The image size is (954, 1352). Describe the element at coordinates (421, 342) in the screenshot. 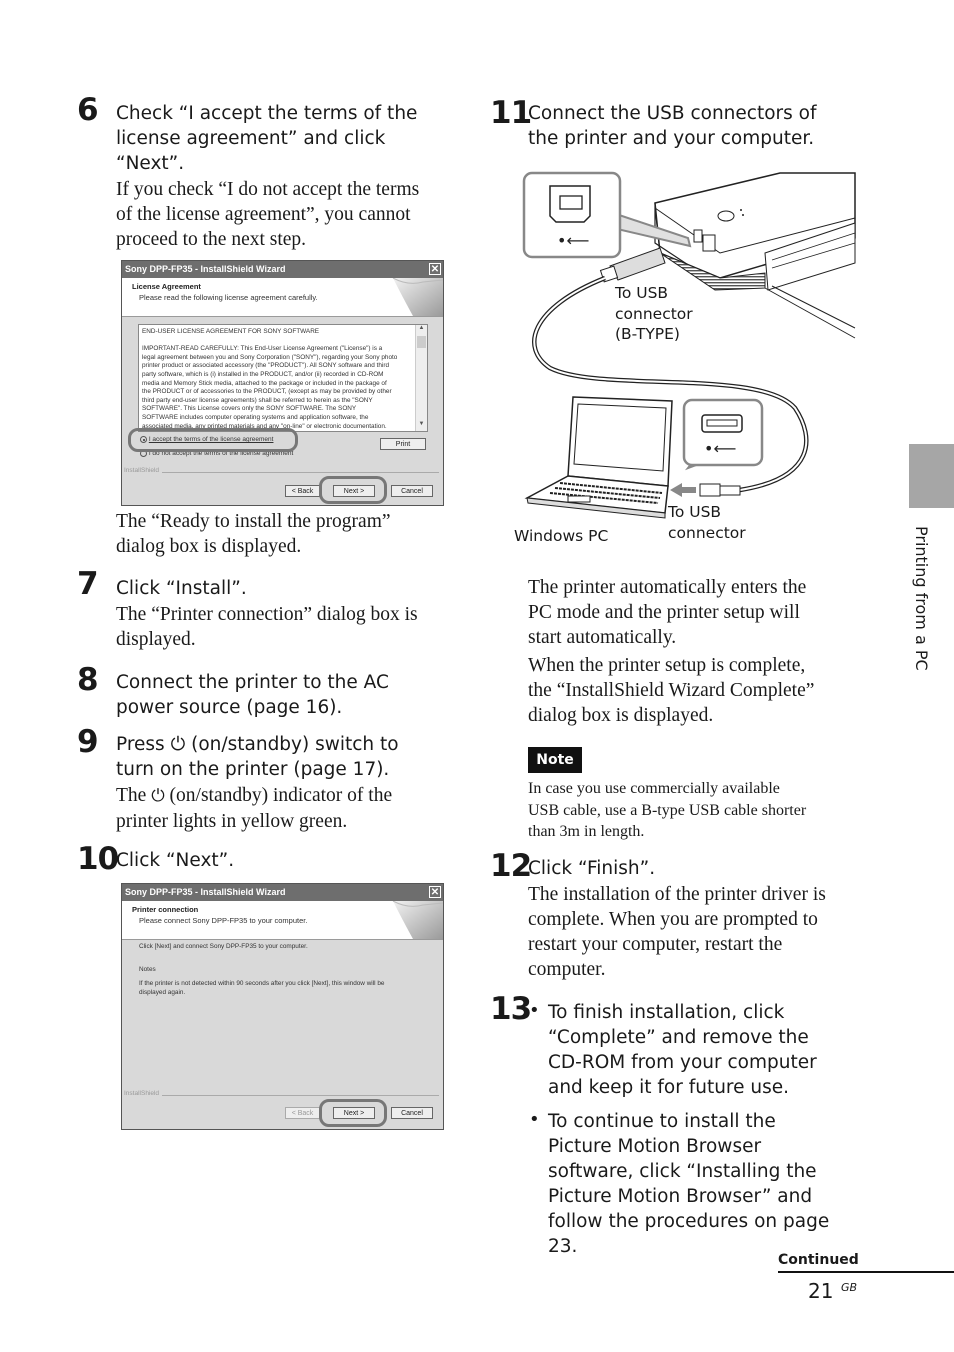

I see `scroll-thumb` at that location.